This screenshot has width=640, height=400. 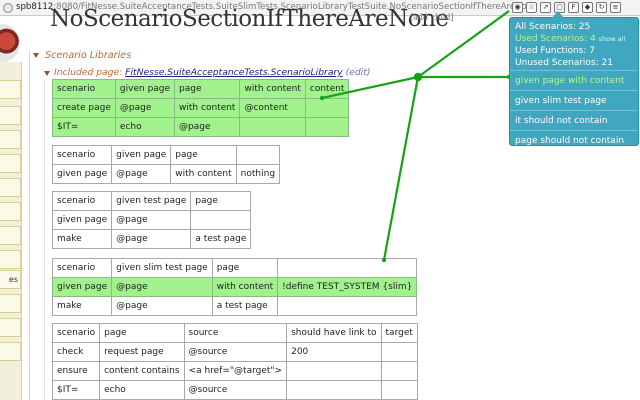 What do you see at coordinates (574, 101) in the screenshot?
I see `scenario-item-given-slim-test-page: given slim test page` at bounding box center [574, 101].